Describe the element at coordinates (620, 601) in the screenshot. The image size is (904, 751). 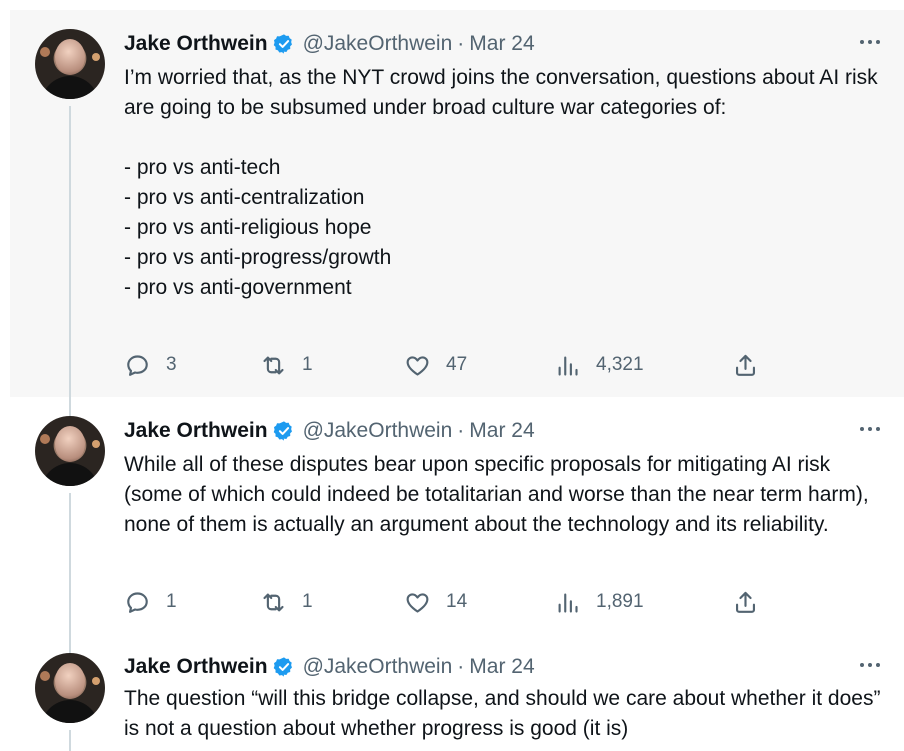
I see `view-count: 1,891` at that location.